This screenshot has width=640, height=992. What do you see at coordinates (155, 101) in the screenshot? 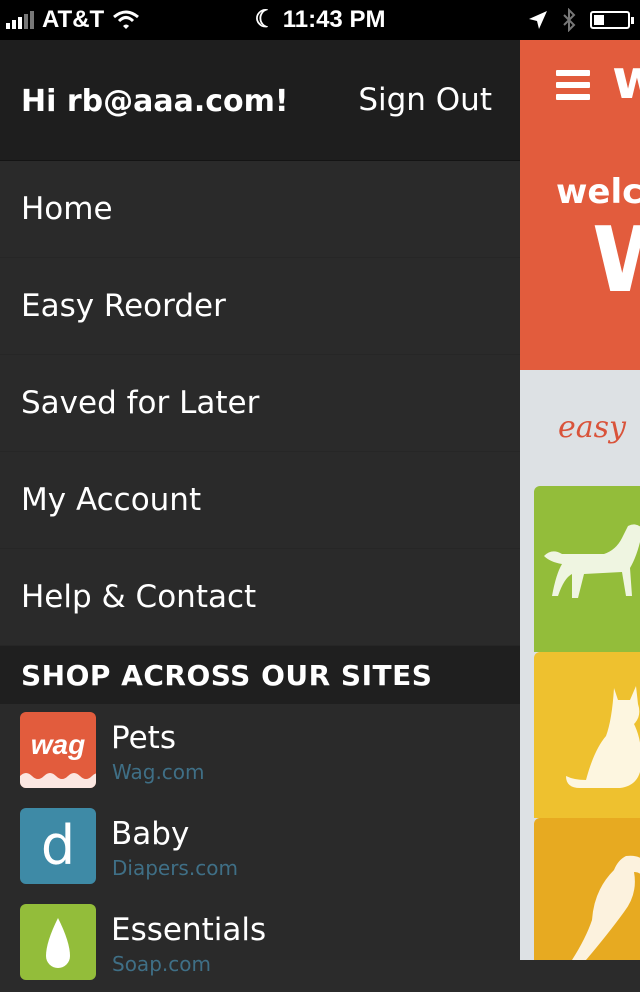
I see `user-greeting: Hi rb@aaa.com!` at bounding box center [155, 101].